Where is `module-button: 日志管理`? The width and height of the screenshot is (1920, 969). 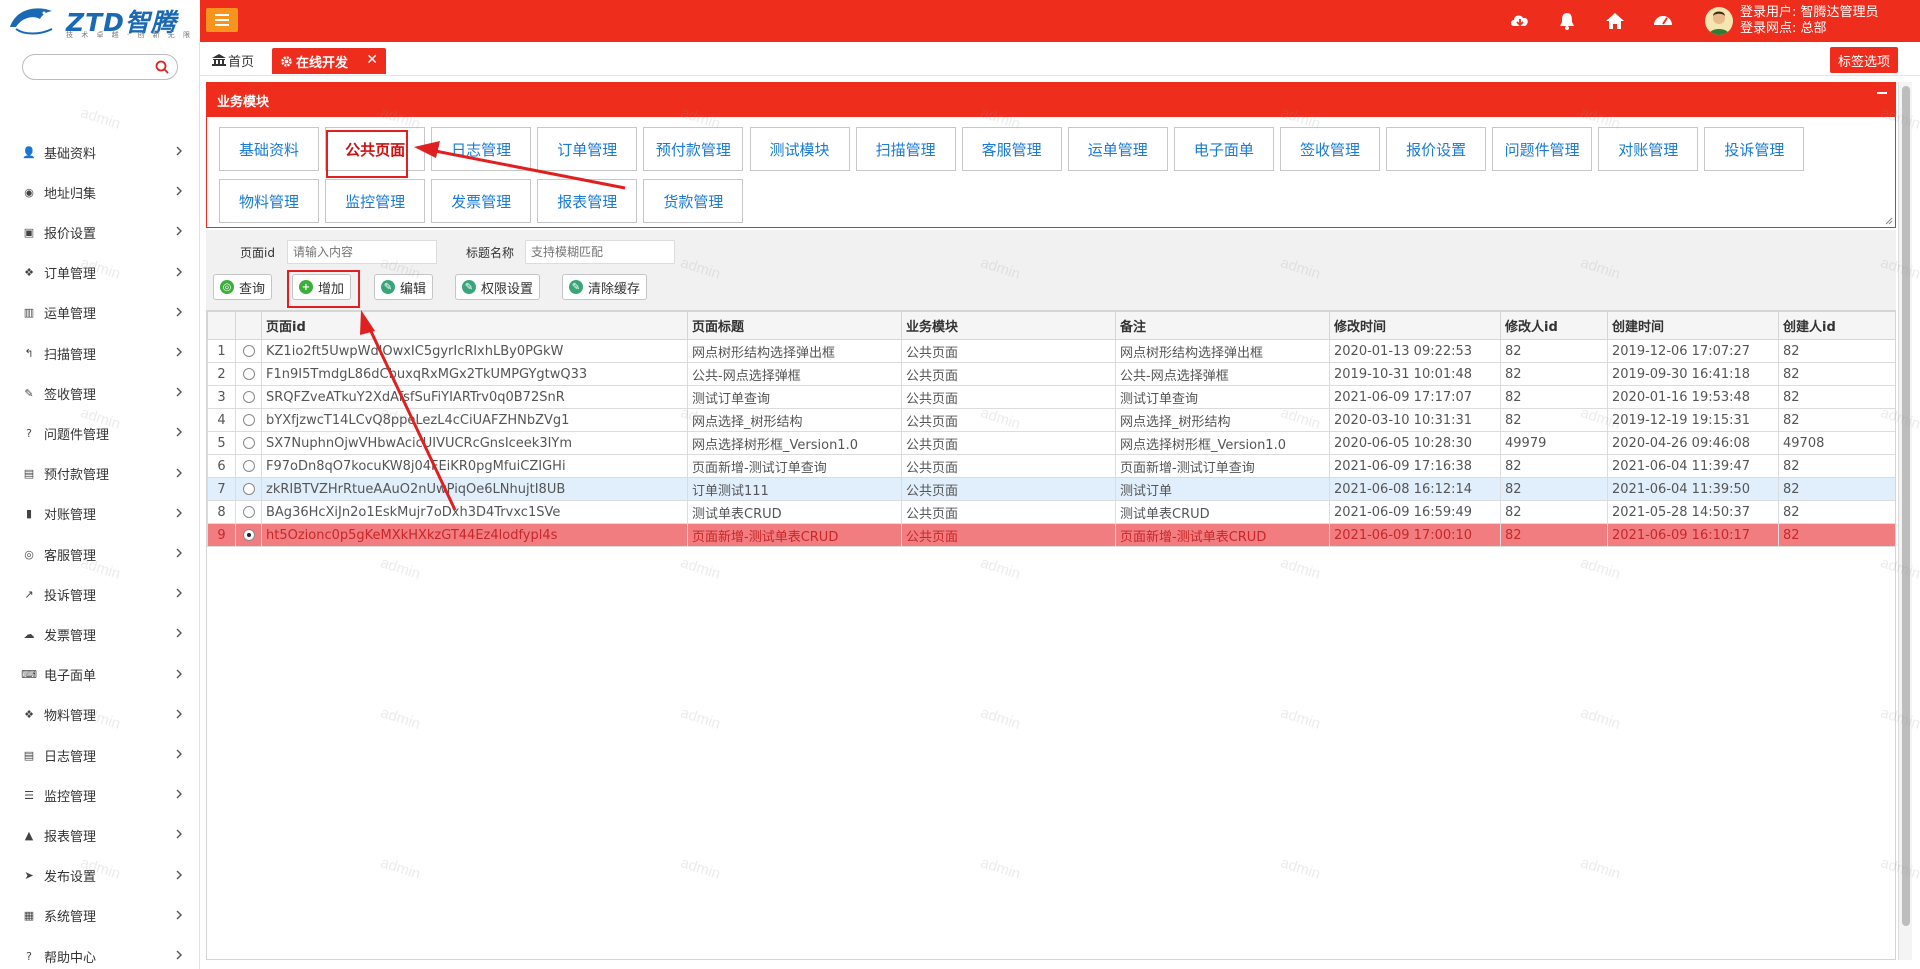
module-button: 日志管理 is located at coordinates (481, 149).